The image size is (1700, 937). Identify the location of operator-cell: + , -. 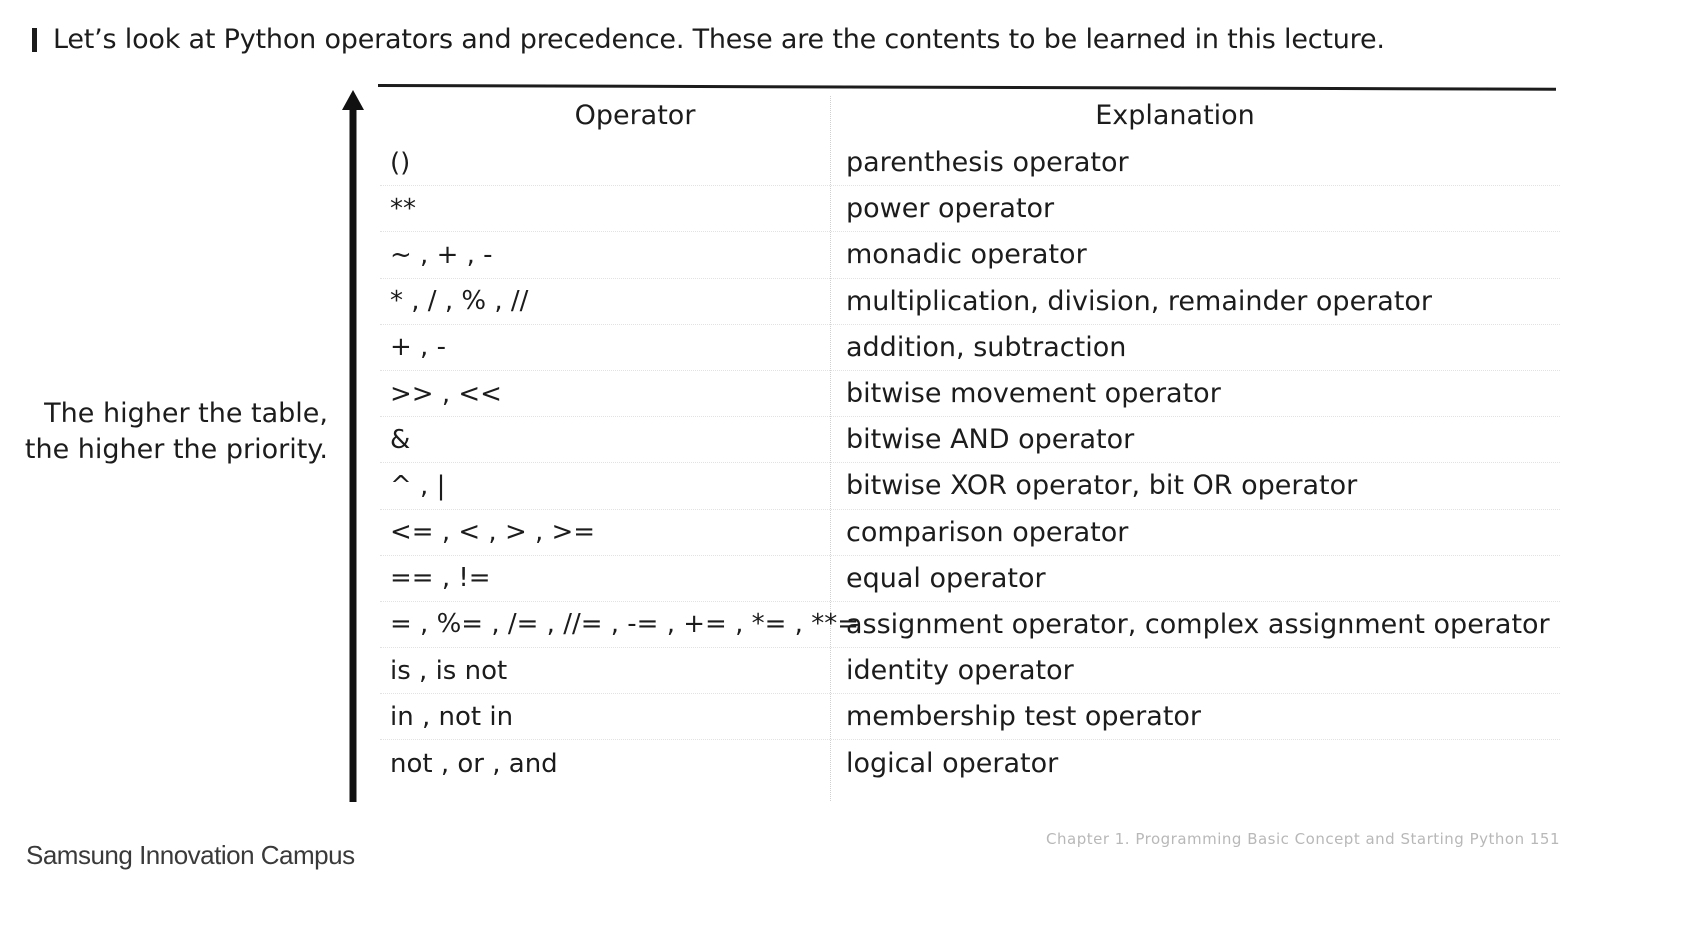
(418, 347).